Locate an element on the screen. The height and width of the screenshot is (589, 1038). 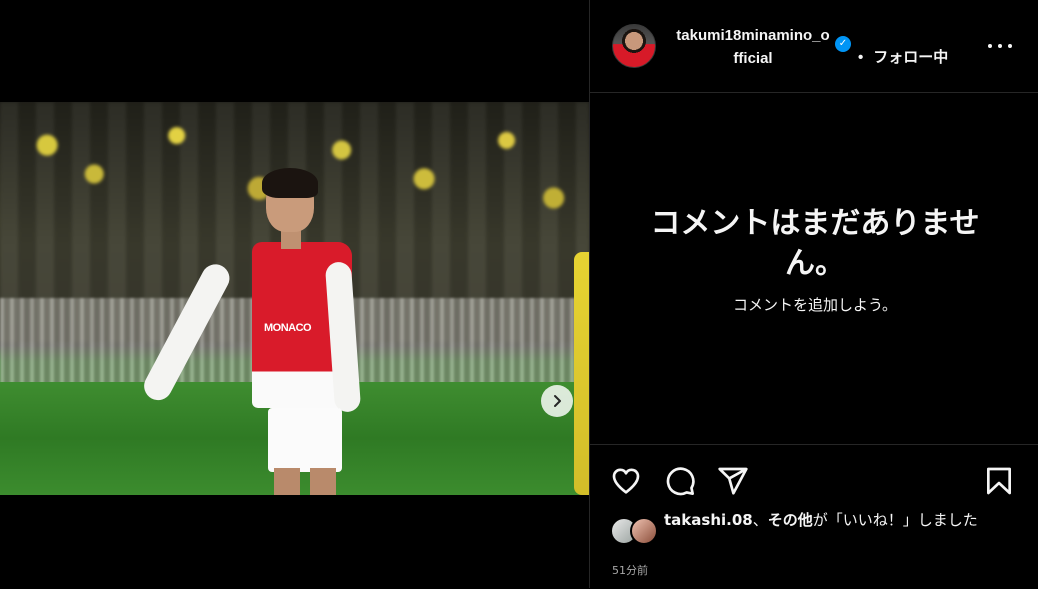
player-leg-right is located at coordinates (323, 481).